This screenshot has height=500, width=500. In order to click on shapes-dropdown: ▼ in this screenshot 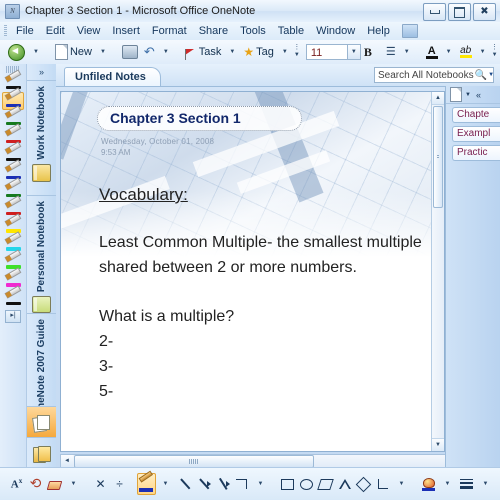, I will do `click(401, 484)`.